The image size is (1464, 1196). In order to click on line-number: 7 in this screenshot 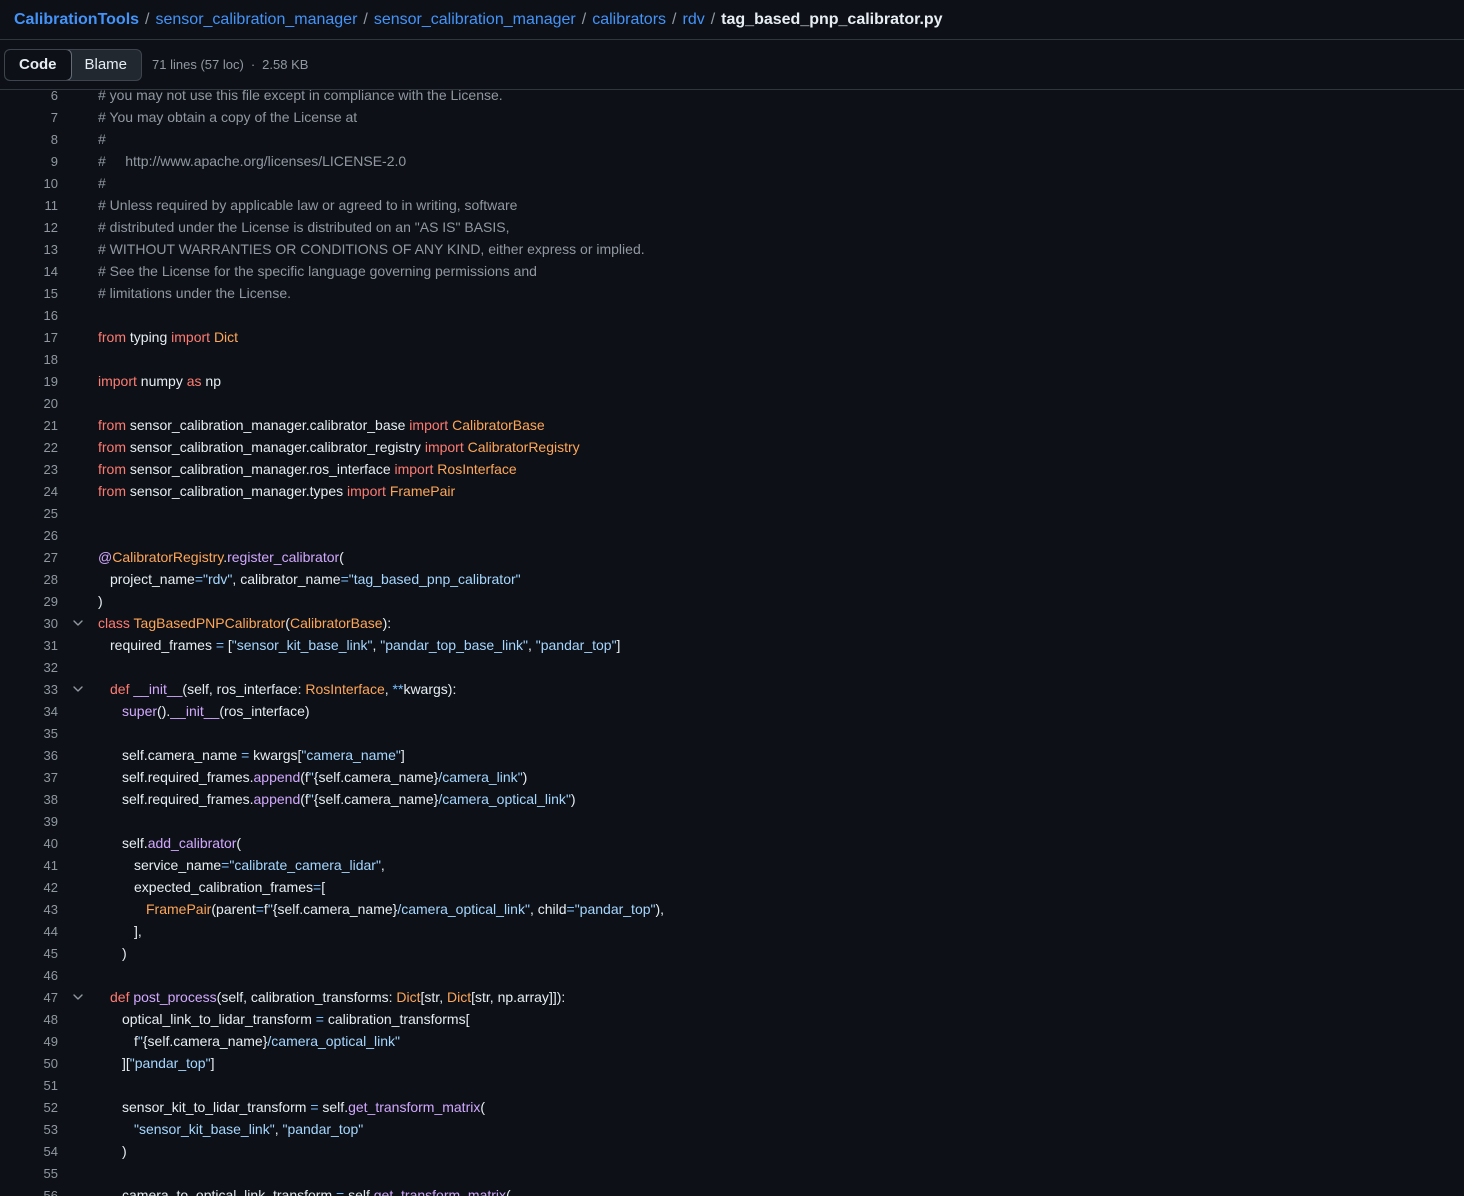, I will do `click(29, 117)`.